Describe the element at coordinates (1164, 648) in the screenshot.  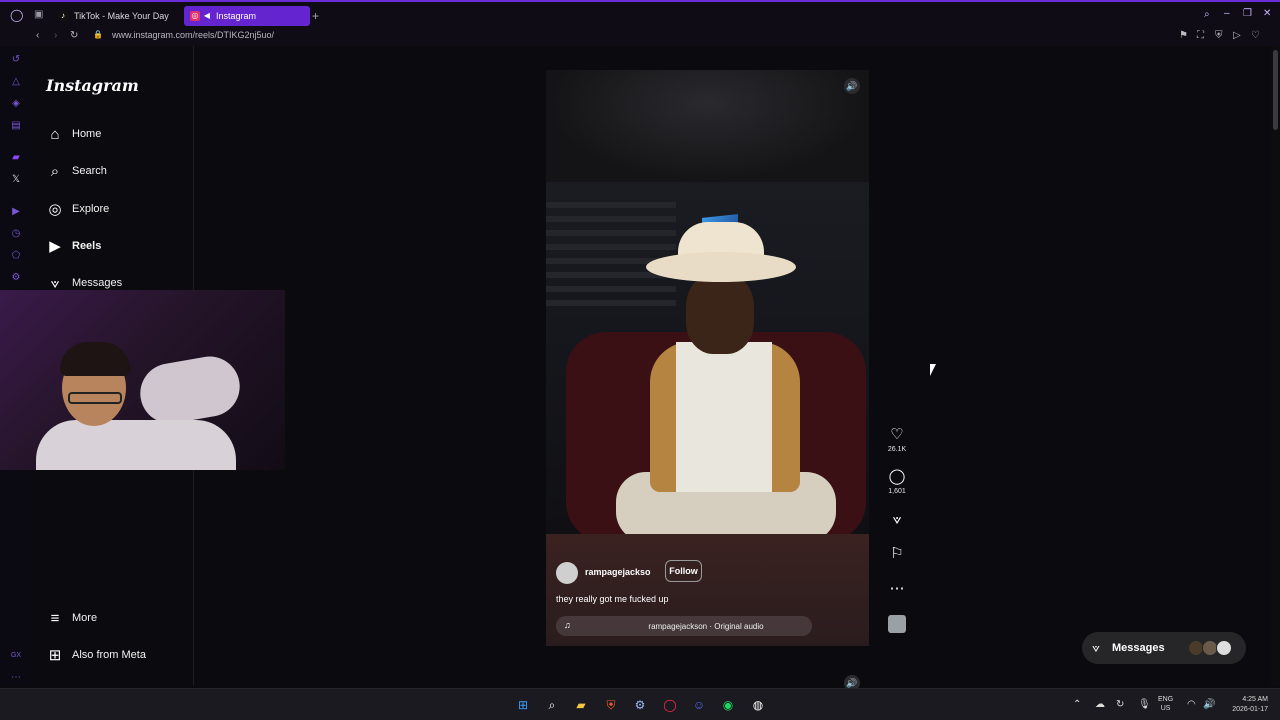
I see `messages-pill: ⟇ Messages` at that location.